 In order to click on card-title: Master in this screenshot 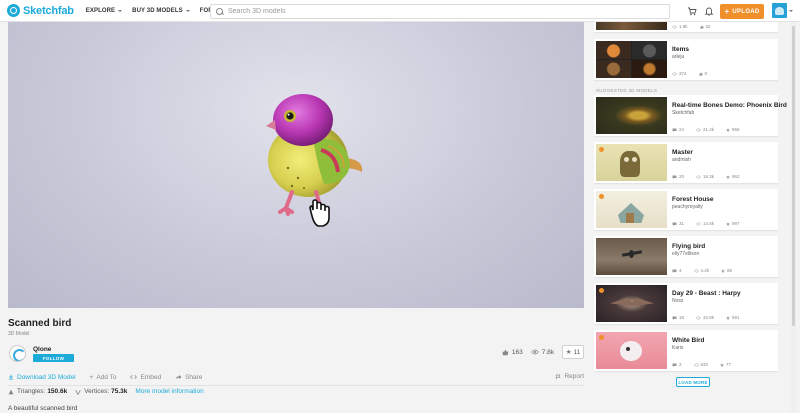, I will do `click(682, 152)`.